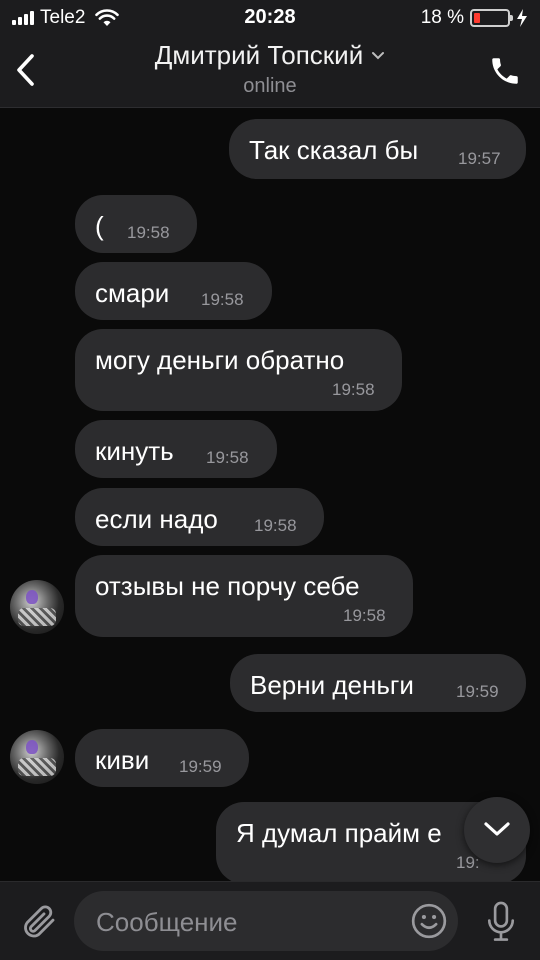 This screenshot has width=540, height=960. I want to click on message-composer: Сообщение, so click(270, 920).